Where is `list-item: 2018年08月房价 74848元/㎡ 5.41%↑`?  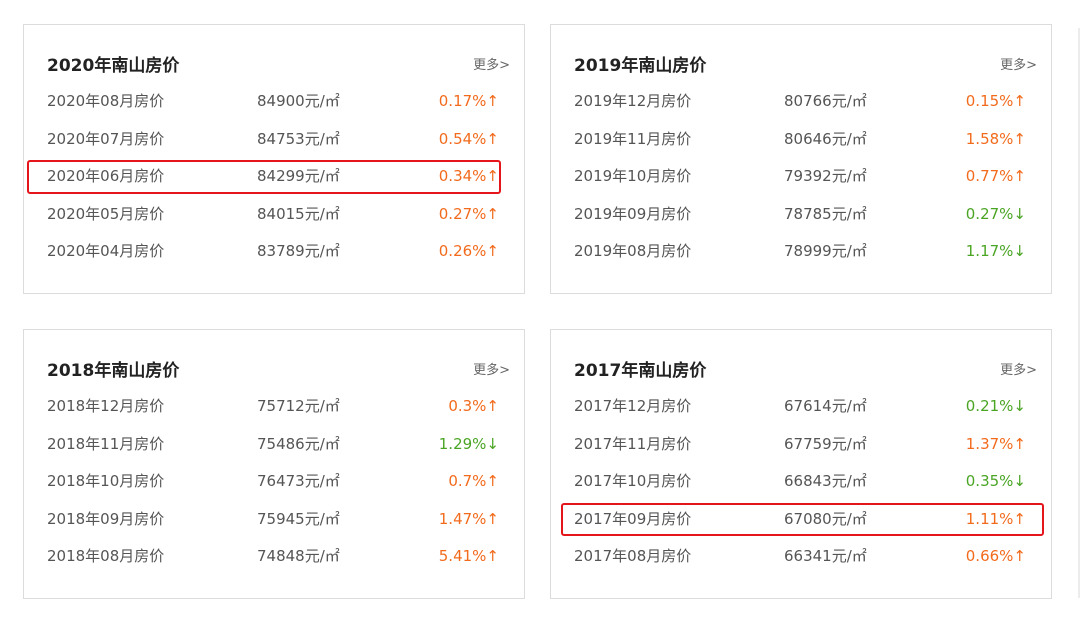 list-item: 2018年08月房价 74848元/㎡ 5.41%↑ is located at coordinates (274, 557).